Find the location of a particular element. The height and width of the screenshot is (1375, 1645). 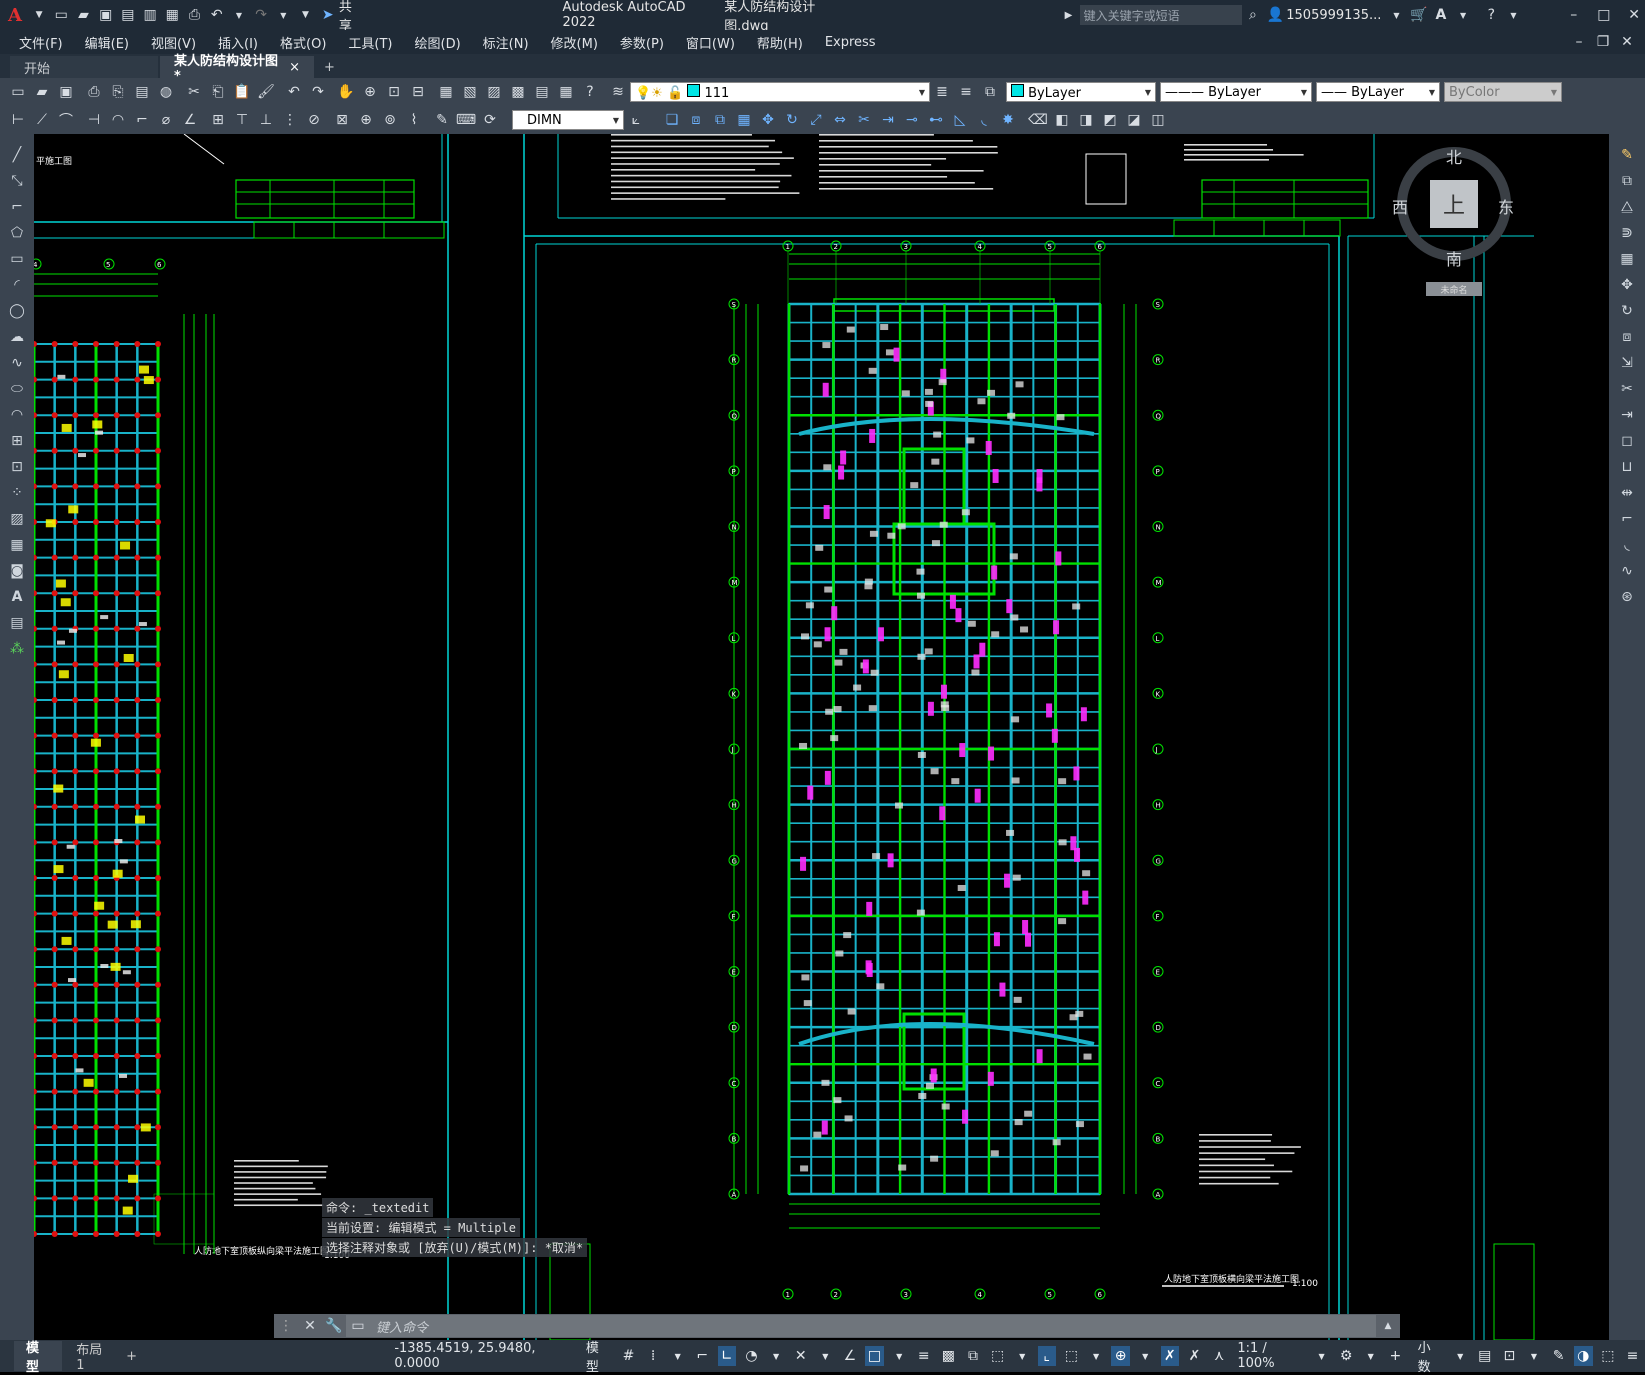

preview-icon: ⎘ is located at coordinates (118, 92).